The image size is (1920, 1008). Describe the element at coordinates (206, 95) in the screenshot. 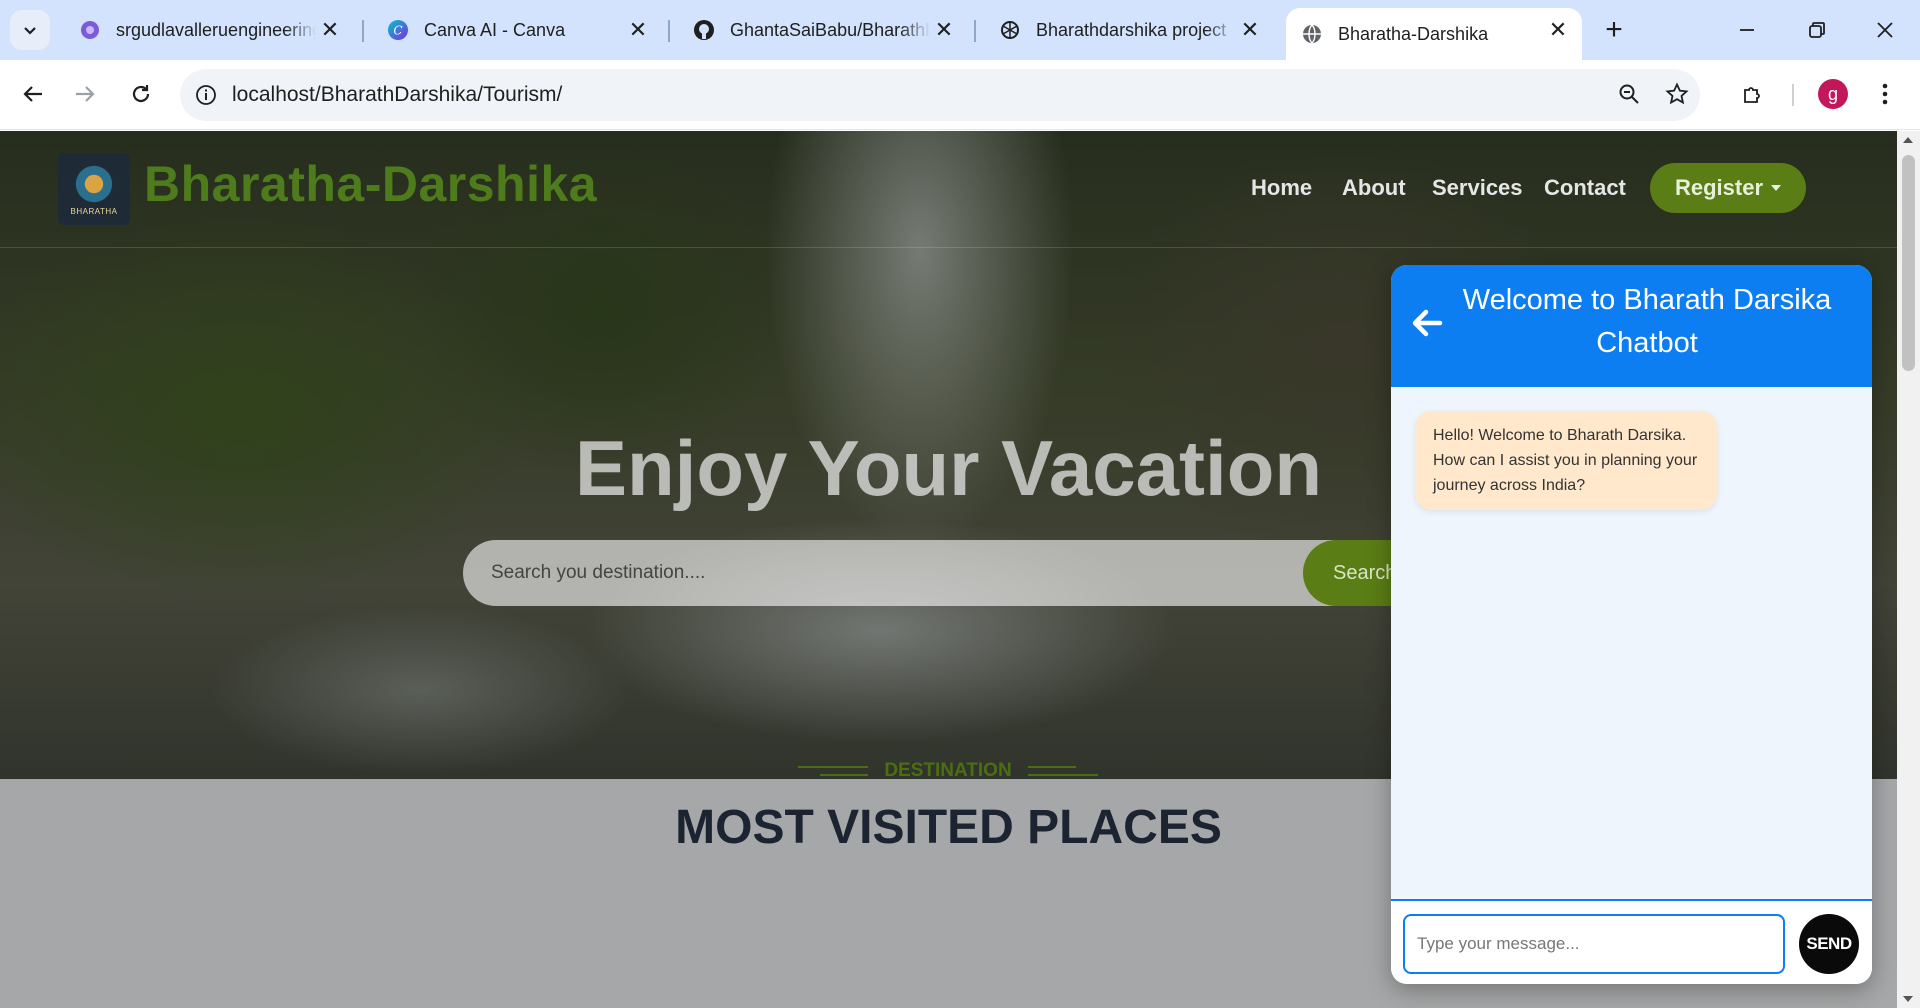

I see `site-info-icon` at that location.